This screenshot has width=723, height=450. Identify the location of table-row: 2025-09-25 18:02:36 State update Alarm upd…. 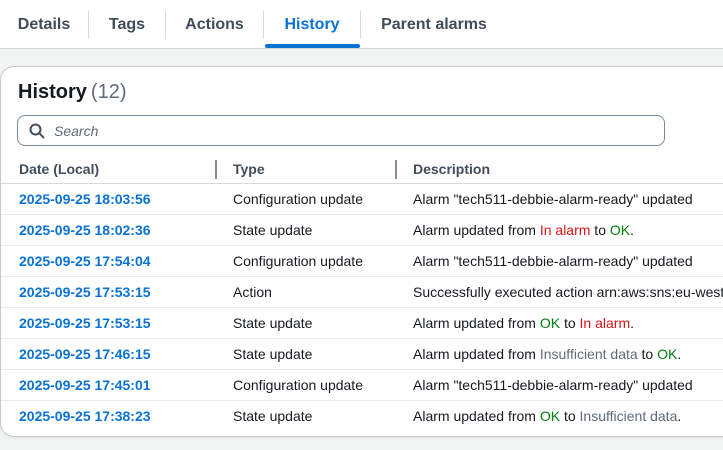
(362, 230).